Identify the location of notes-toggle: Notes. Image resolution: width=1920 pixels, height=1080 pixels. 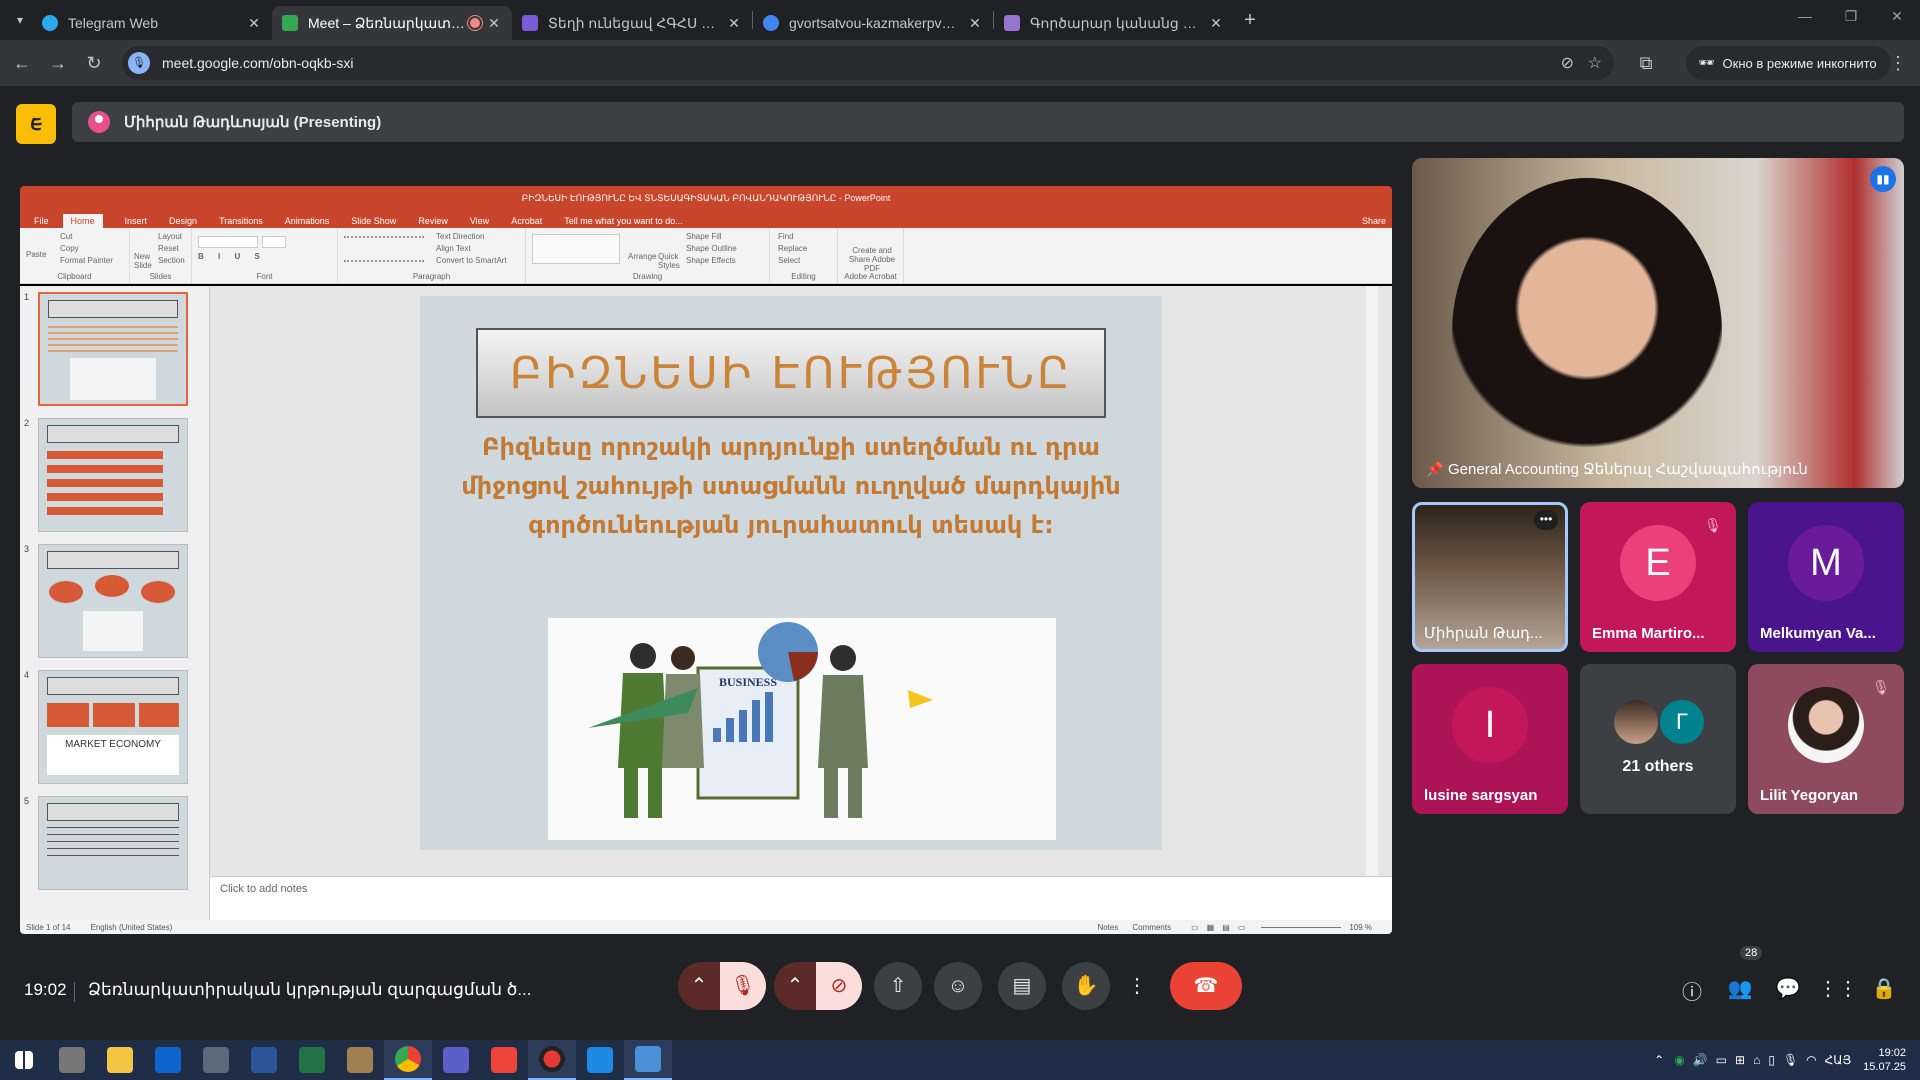
(1107, 927).